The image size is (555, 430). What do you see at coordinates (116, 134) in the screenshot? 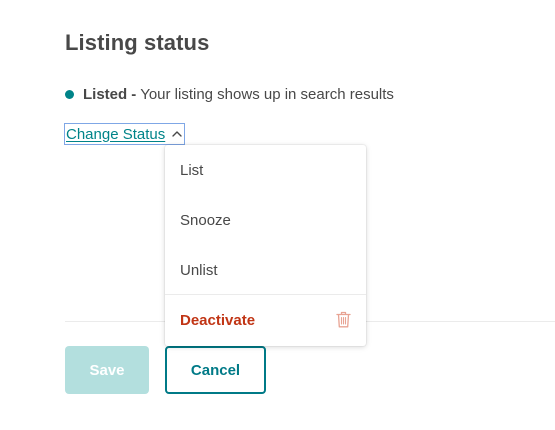
I see `change-status-label: Change Status` at bounding box center [116, 134].